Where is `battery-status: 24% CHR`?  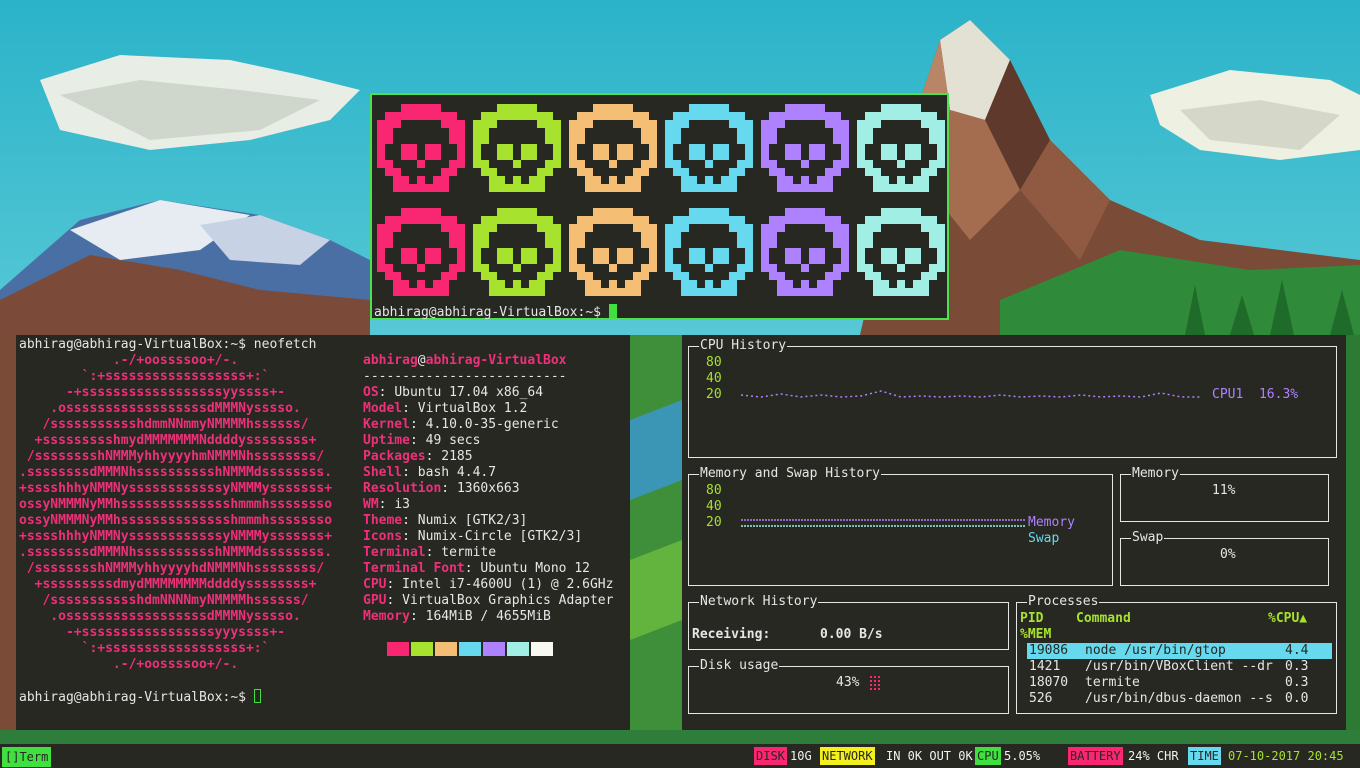
battery-status: 24% CHR is located at coordinates (1153, 756).